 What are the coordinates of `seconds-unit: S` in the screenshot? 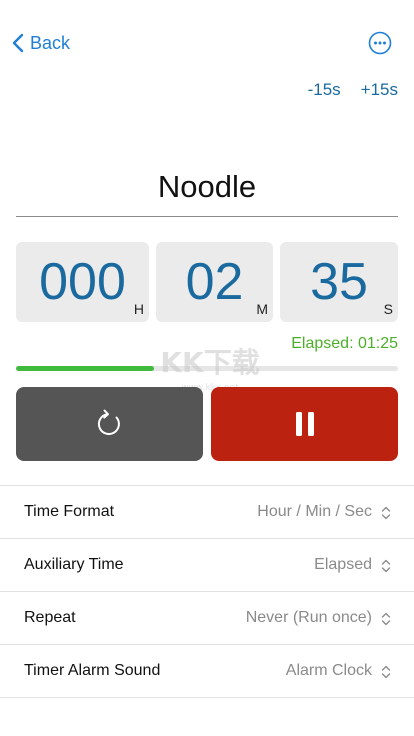 It's located at (388, 309).